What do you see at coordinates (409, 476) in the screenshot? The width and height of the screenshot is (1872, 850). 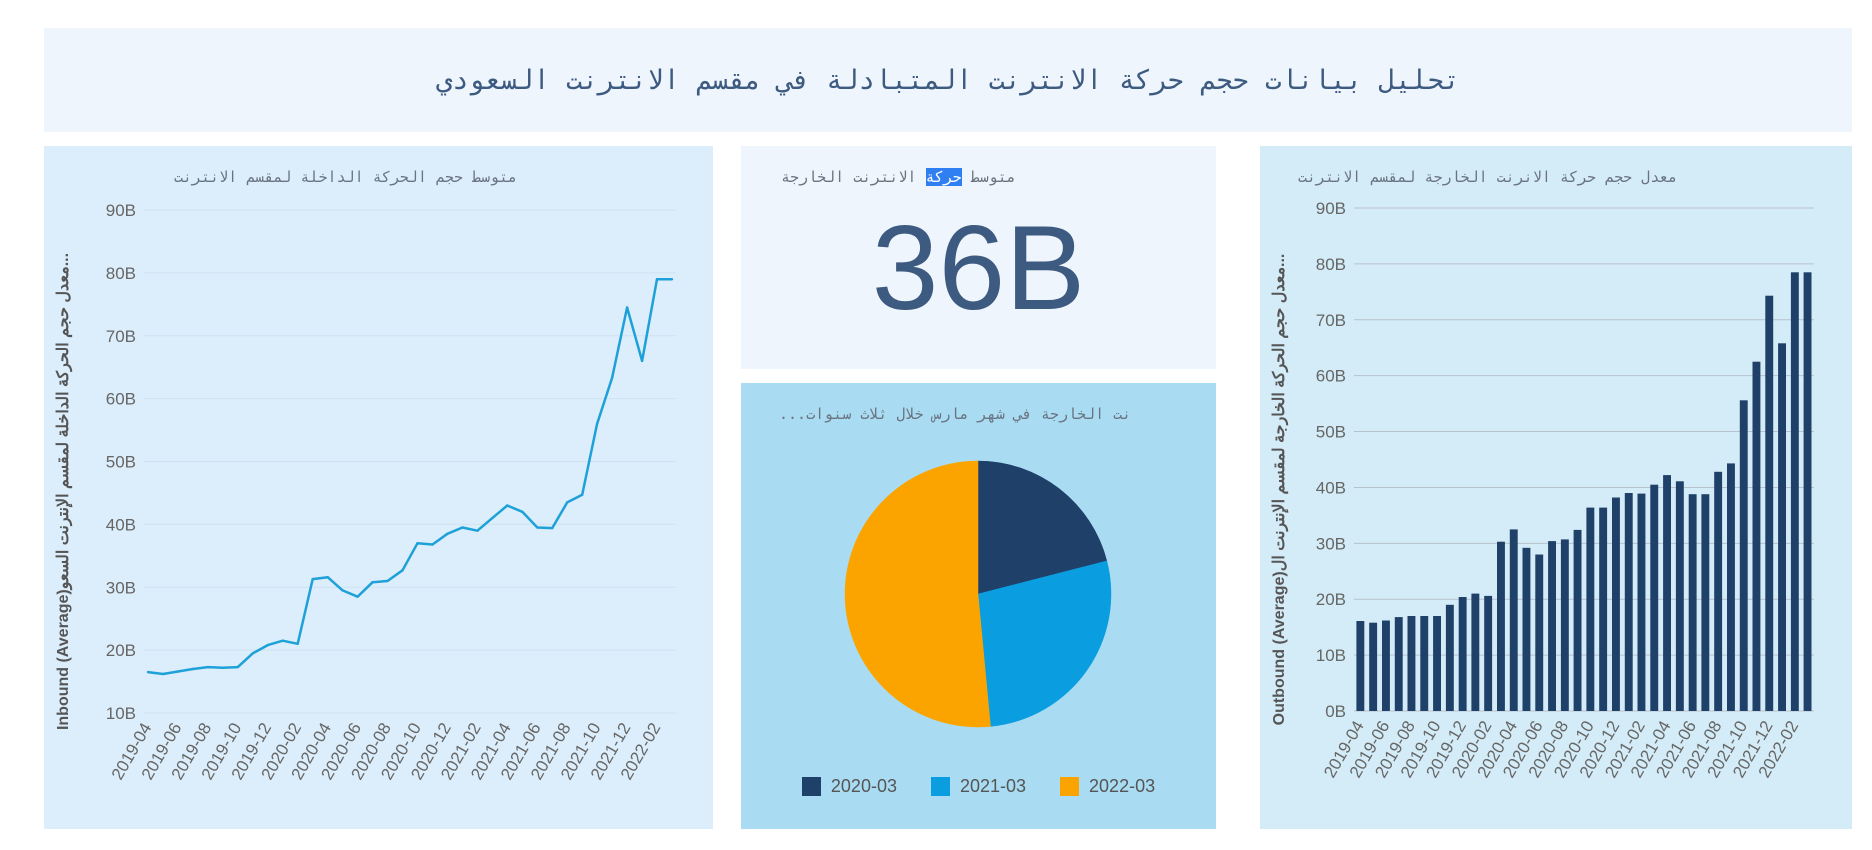 I see `inbound-series-line` at bounding box center [409, 476].